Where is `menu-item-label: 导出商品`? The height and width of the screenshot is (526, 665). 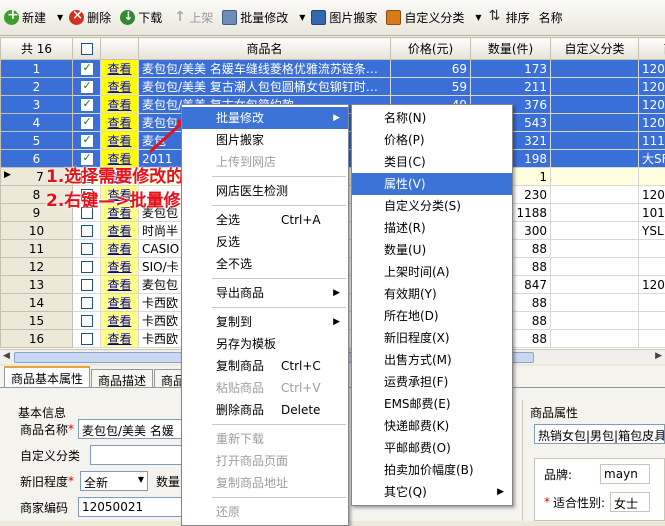 menu-item-label: 导出商品 is located at coordinates (240, 293).